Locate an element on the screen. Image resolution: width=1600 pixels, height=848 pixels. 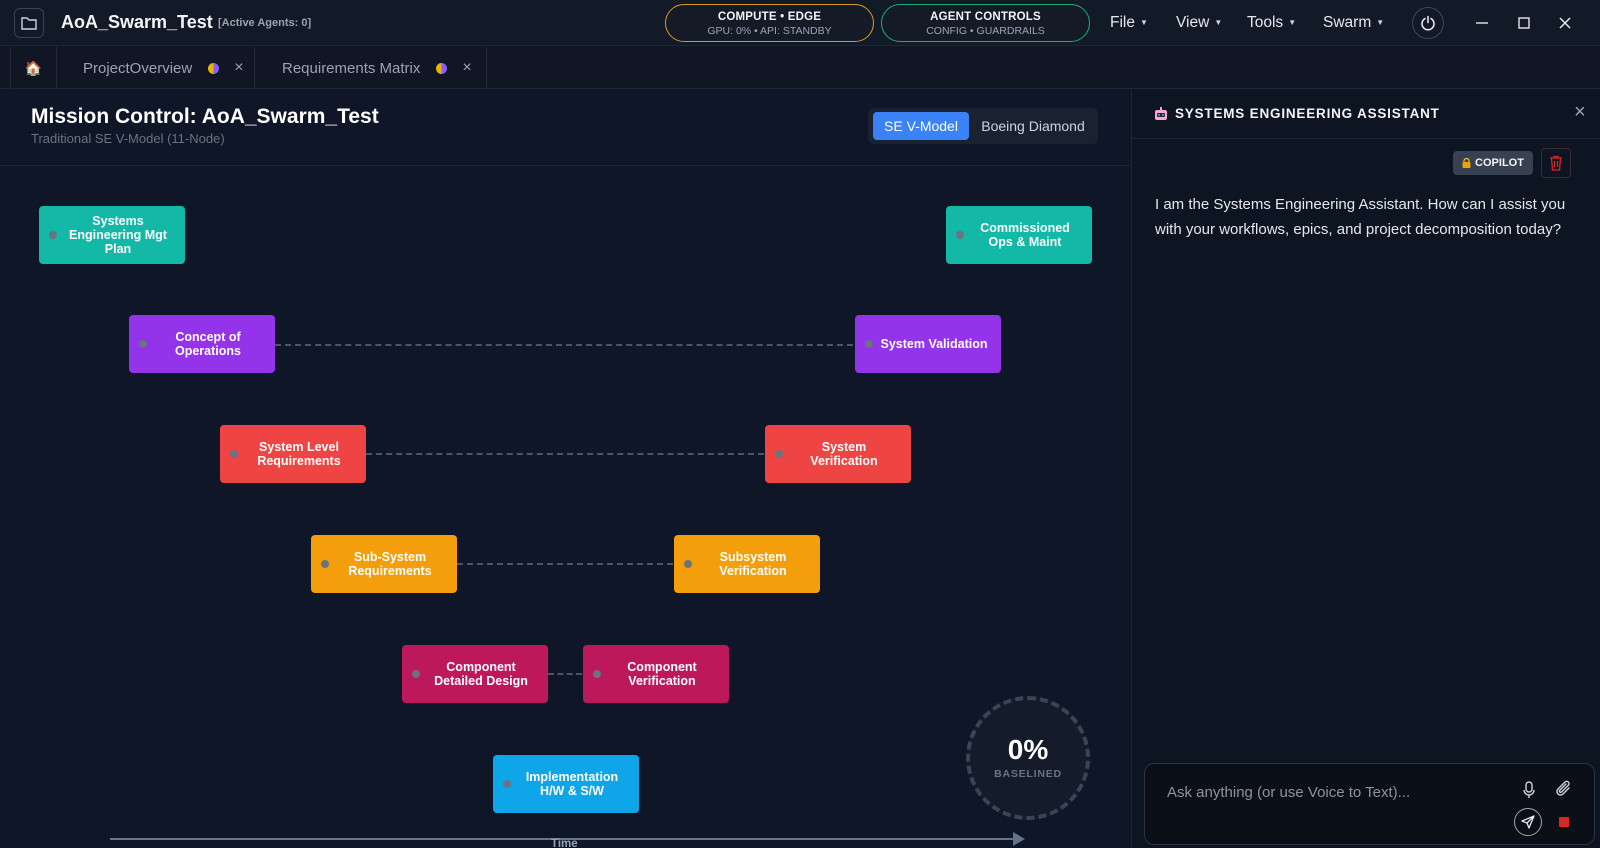
maximize-icon is located at coordinates (1524, 23).